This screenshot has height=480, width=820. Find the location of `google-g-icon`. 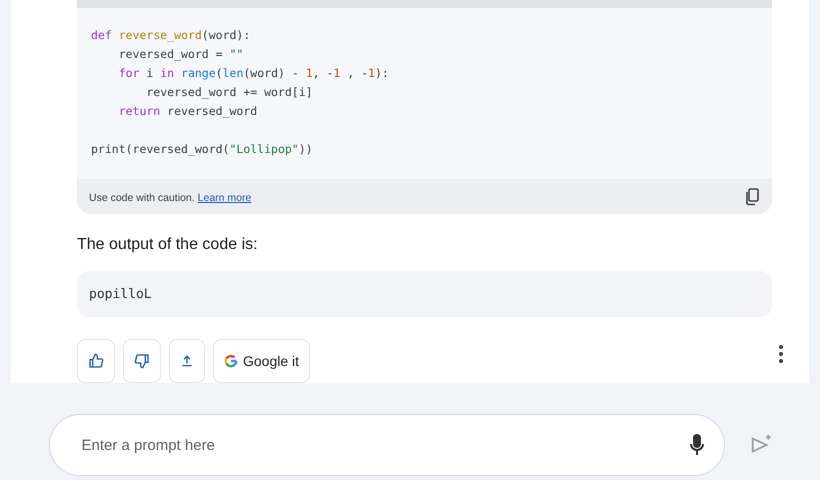

google-g-icon is located at coordinates (231, 361).